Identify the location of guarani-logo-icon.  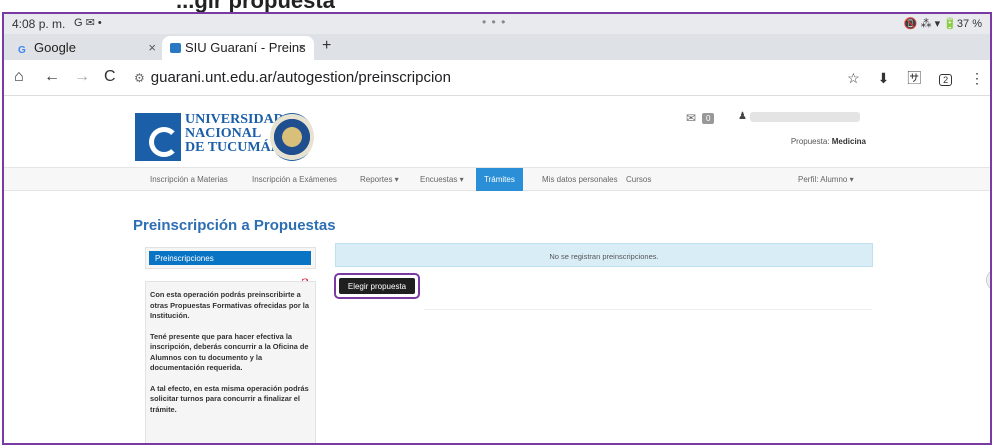
(158, 137).